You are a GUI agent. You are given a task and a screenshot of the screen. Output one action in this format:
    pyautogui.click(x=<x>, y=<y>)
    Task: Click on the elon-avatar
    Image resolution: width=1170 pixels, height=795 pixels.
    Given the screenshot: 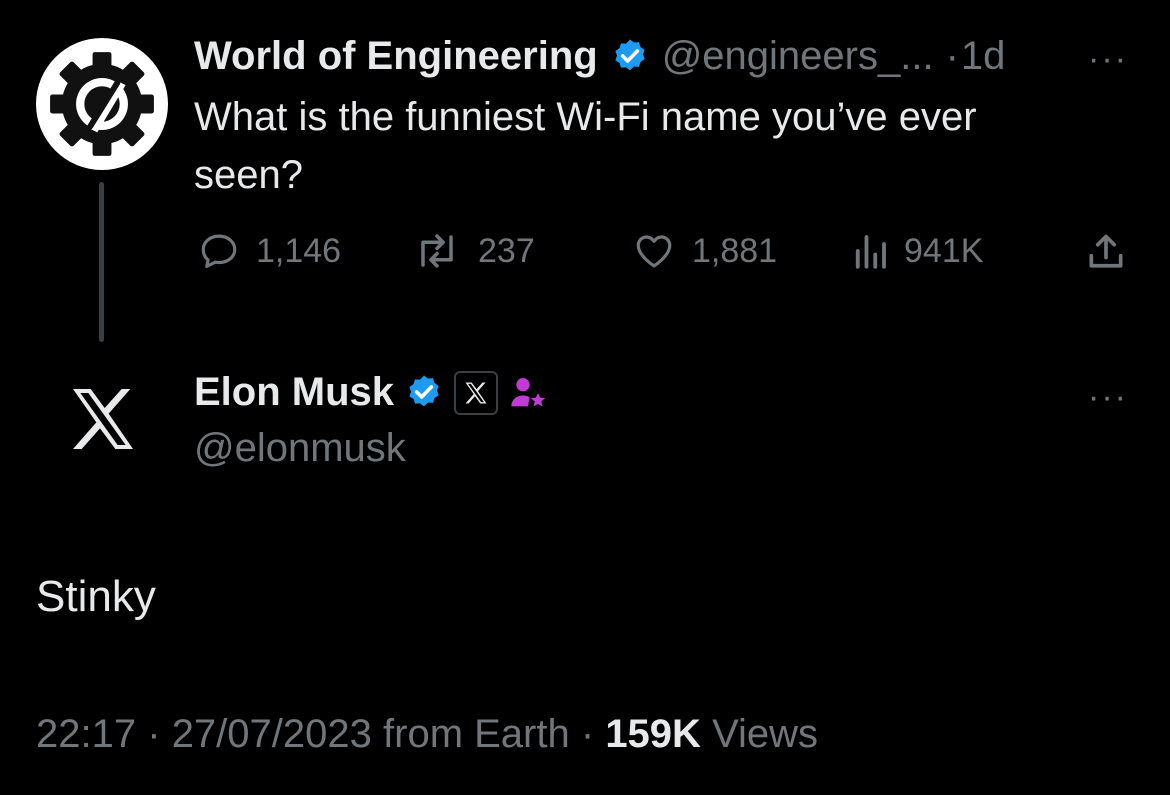 What is the action you would take?
    pyautogui.click(x=103, y=419)
    